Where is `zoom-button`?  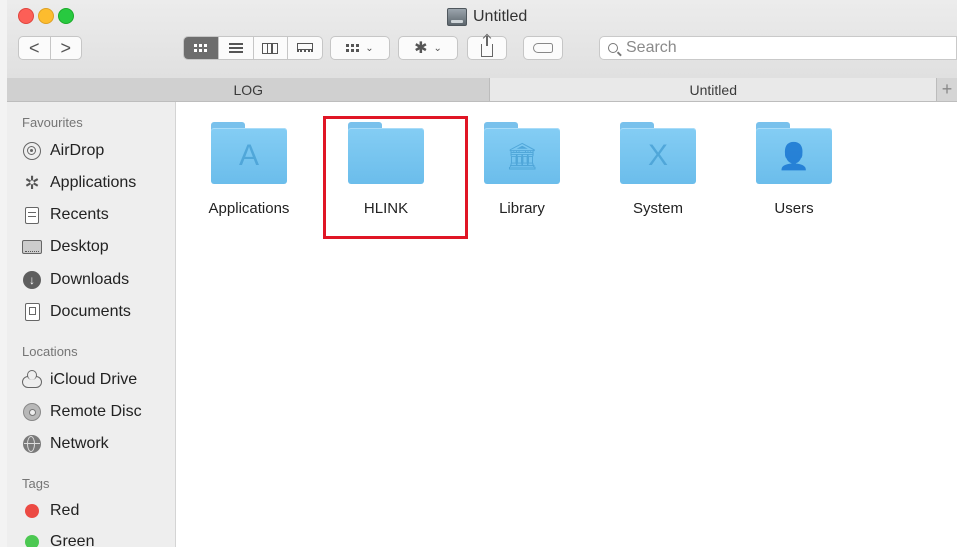 zoom-button is located at coordinates (66, 16).